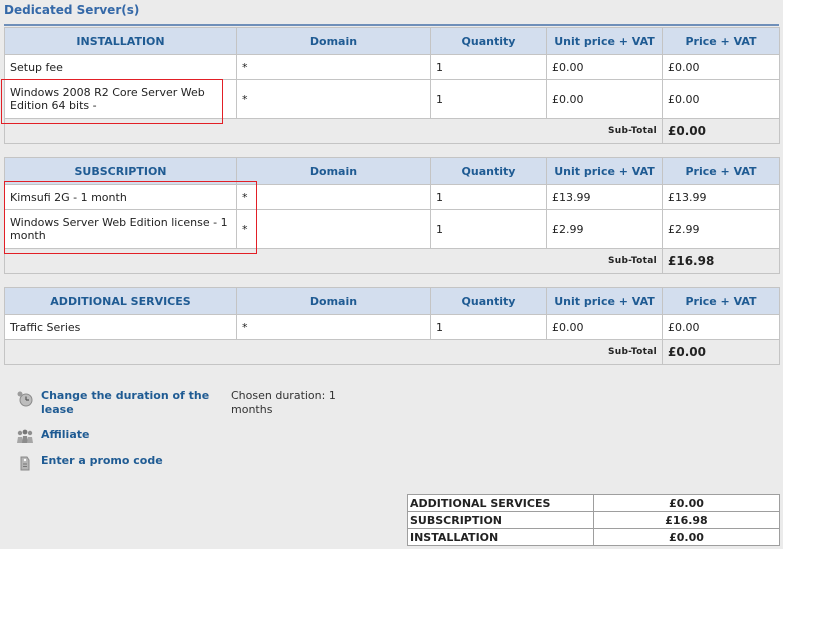 This screenshot has height=621, width=828. Describe the element at coordinates (500, 503) in the screenshot. I see `summary-label: ADDITIONAL SERVICES` at that location.